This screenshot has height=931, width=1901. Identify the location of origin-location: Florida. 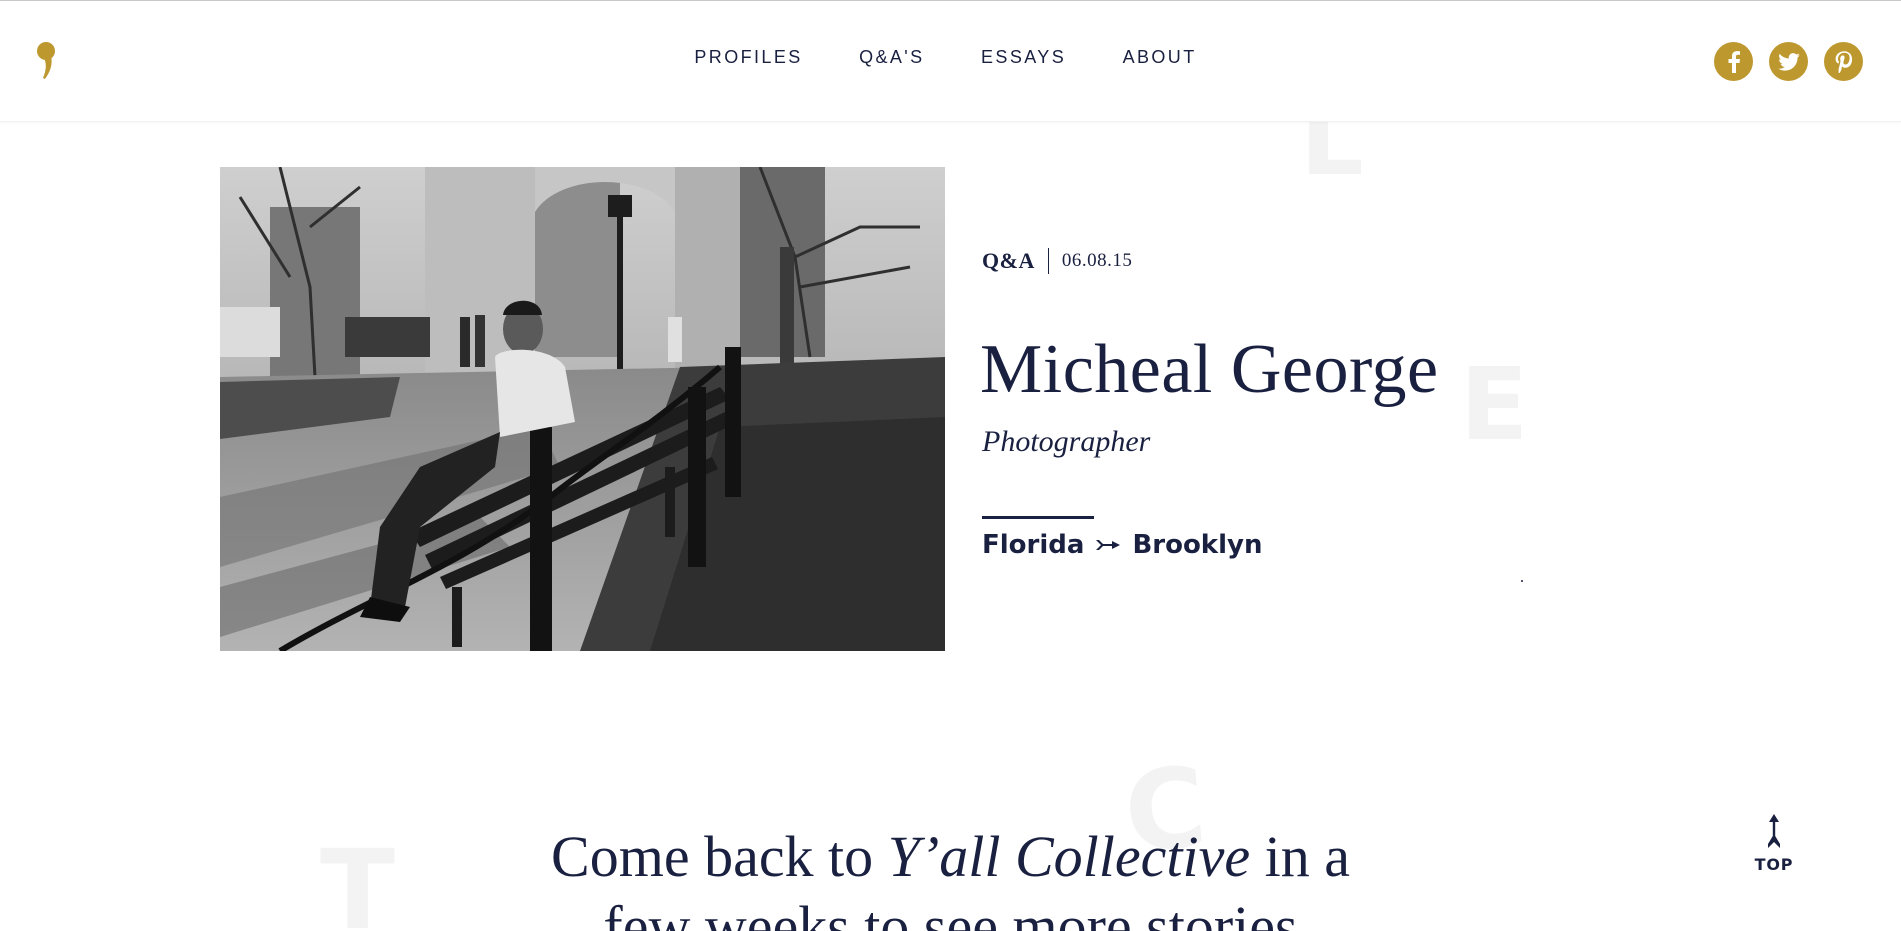
(1033, 545).